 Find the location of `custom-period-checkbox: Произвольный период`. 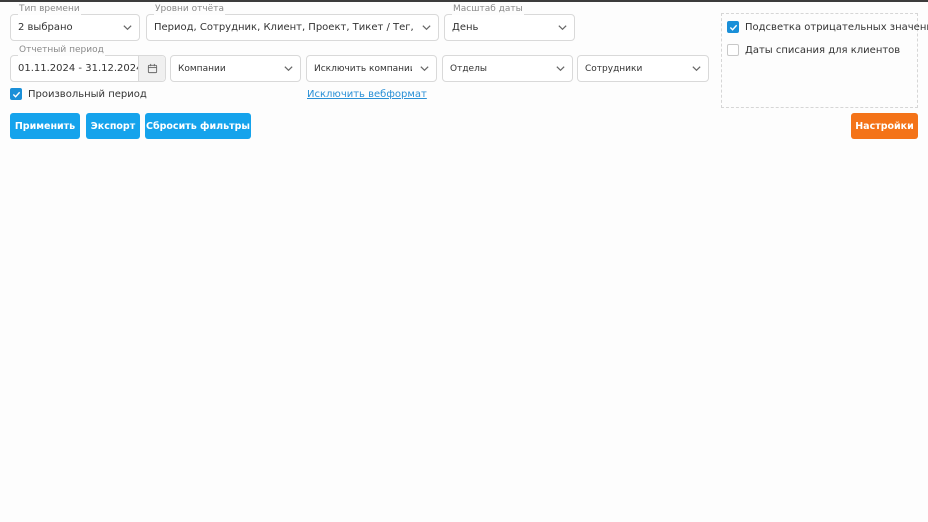

custom-period-checkbox: Произвольный период is located at coordinates (78, 94).